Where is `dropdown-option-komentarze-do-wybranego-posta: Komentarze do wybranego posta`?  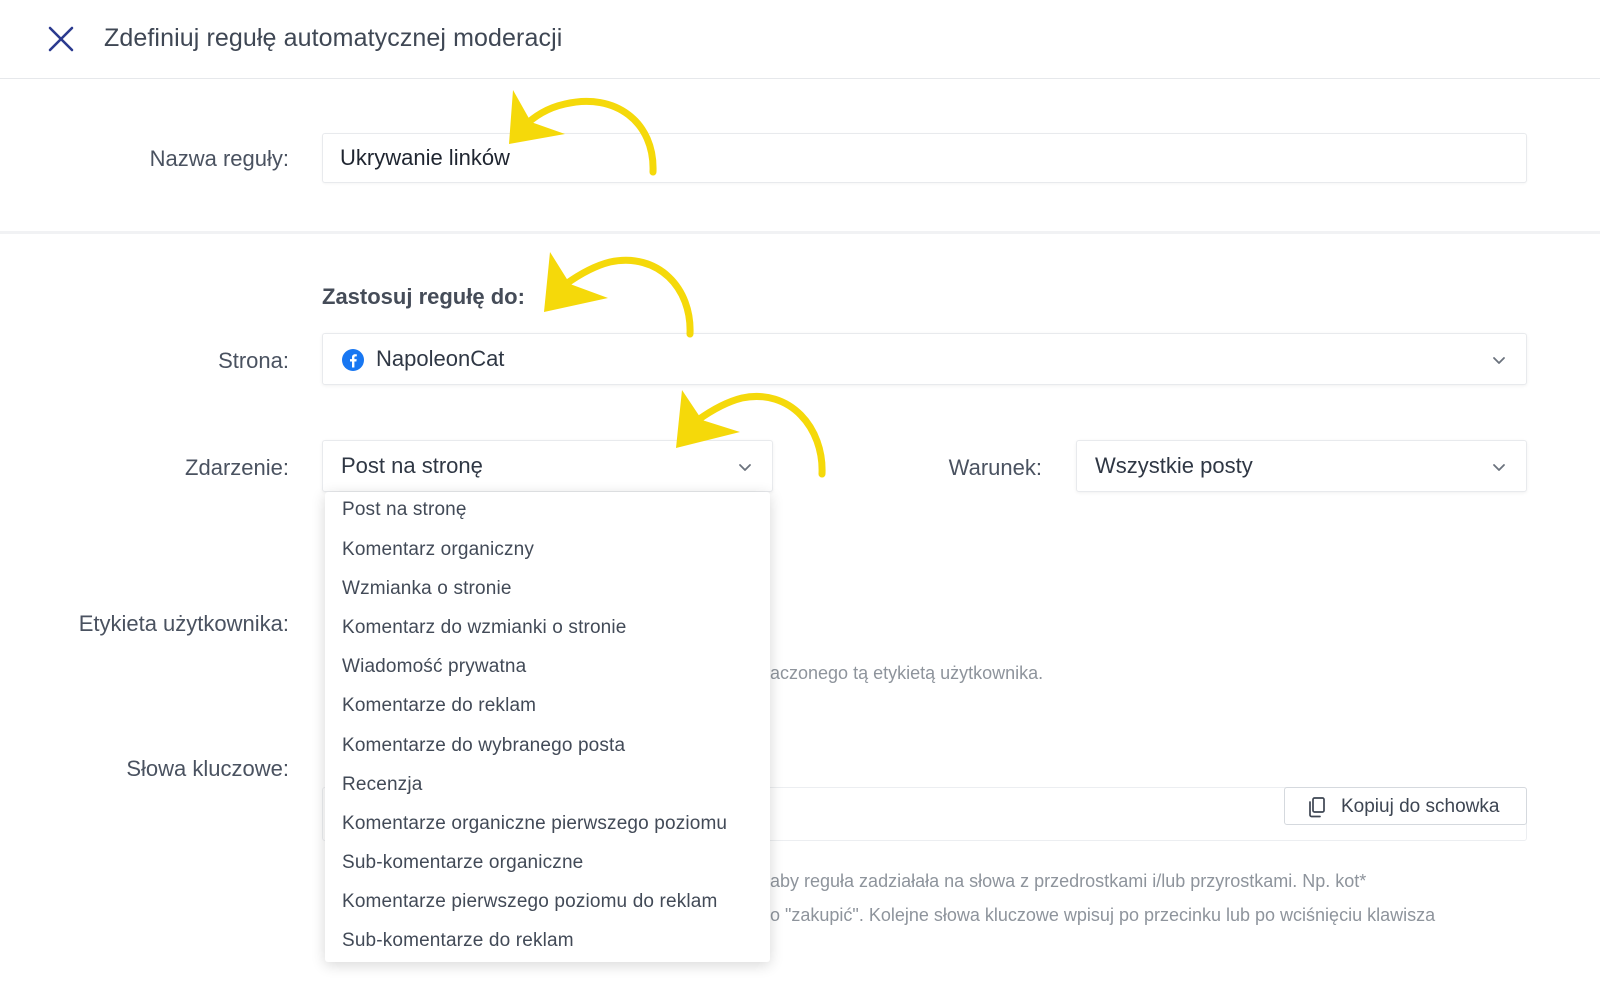 dropdown-option-komentarze-do-wybranego-posta: Komentarze do wybranego posta is located at coordinates (483, 746).